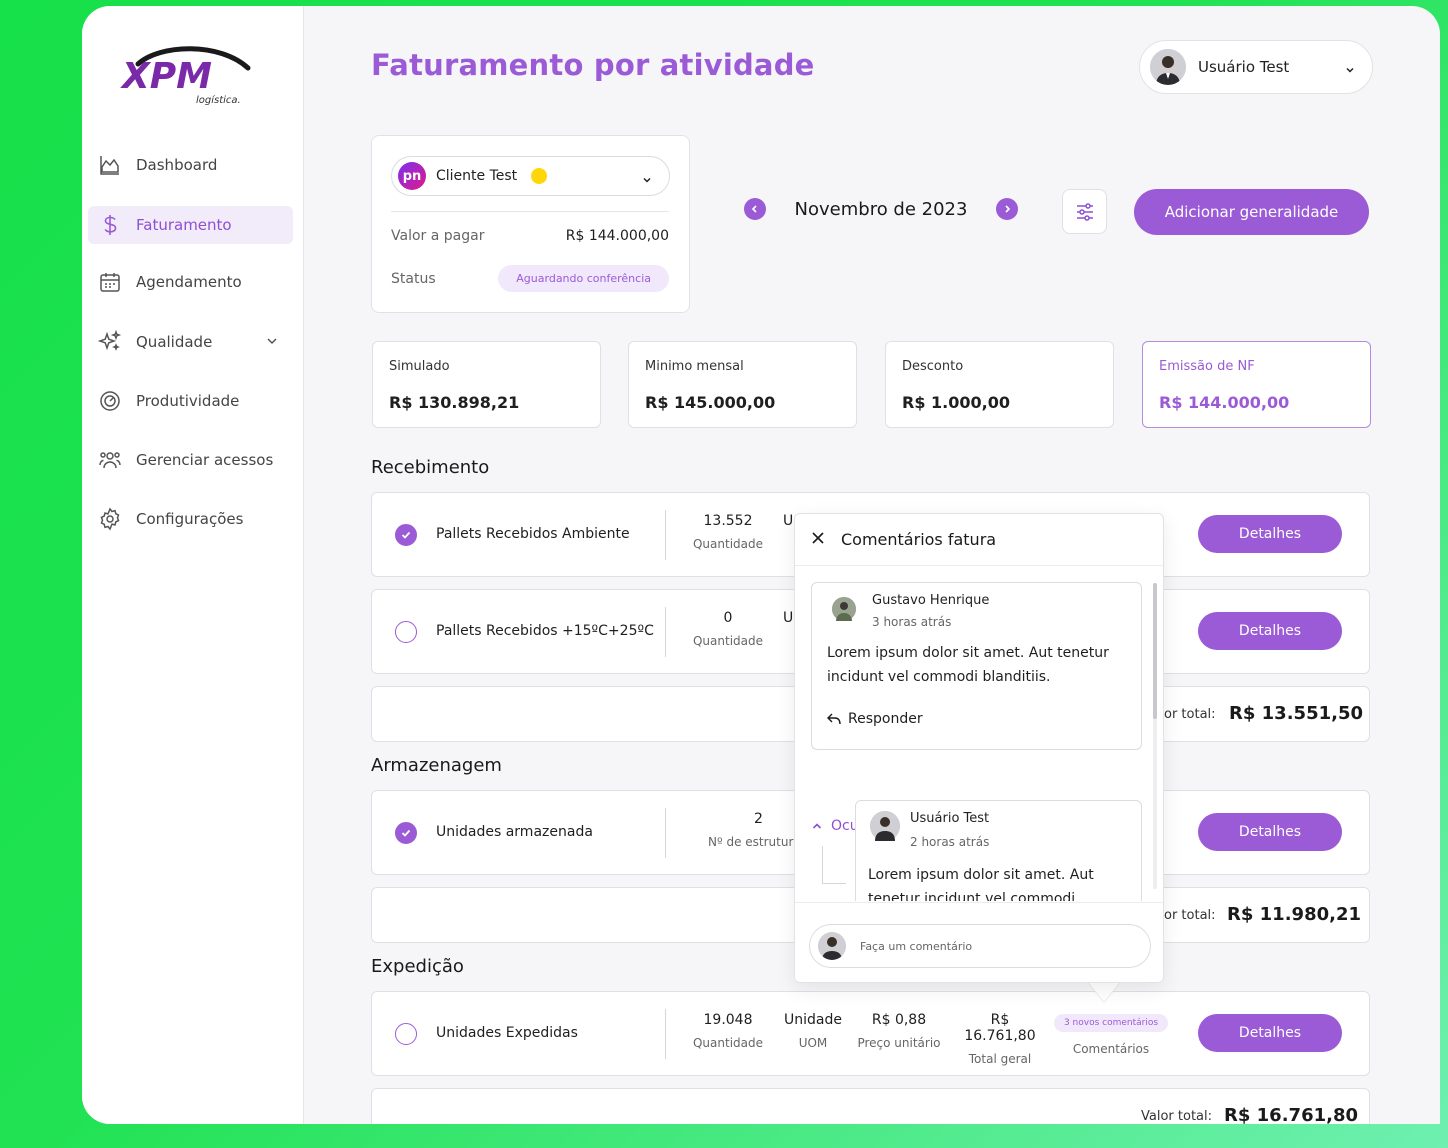 This screenshot has height=1148, width=1448. I want to click on sidebar-item-configuracoes: Configurações, so click(190, 519).